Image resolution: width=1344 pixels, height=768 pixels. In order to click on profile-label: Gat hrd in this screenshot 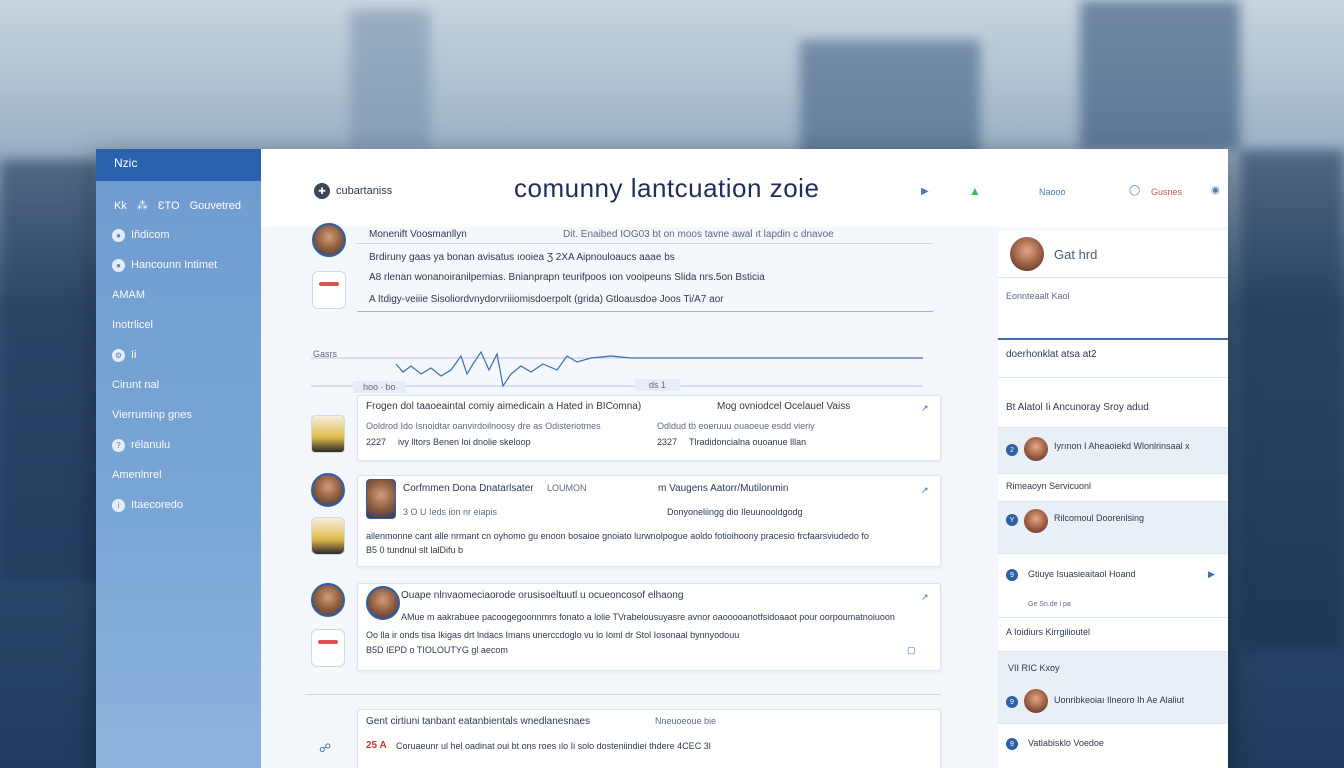, I will do `click(1076, 254)`.